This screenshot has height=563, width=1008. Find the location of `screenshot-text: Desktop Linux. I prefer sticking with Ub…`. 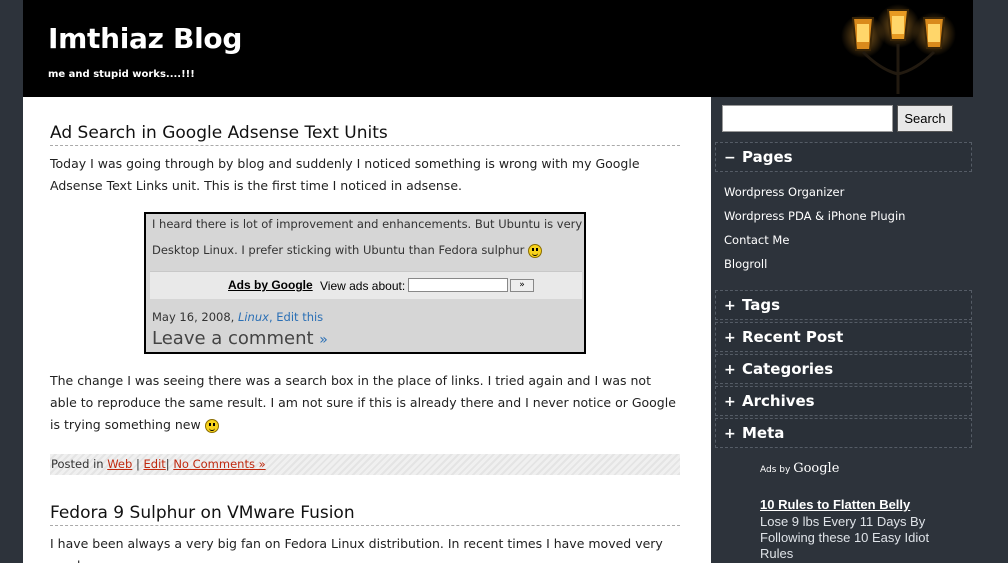

screenshot-text: Desktop Linux. I prefer sticking with Ub… is located at coordinates (338, 250).